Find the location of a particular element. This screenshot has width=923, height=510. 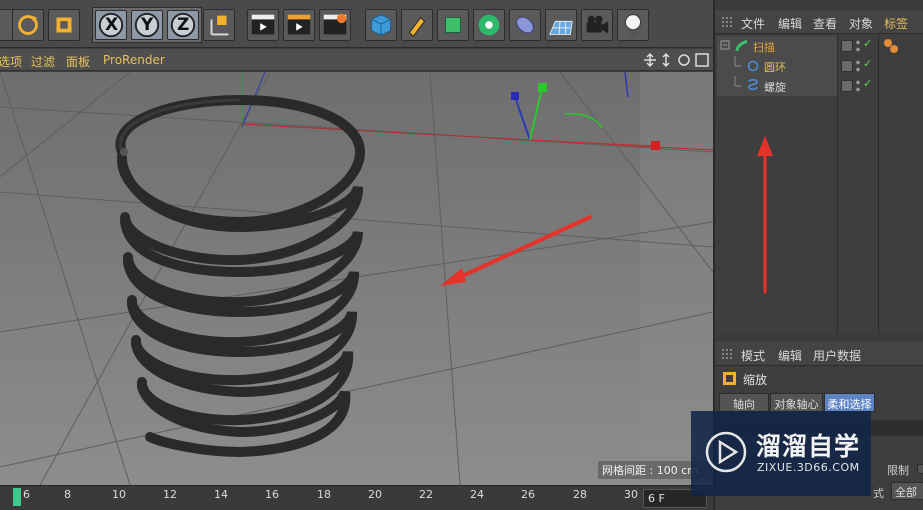

render-to-picture-viewer-button is located at coordinates (299, 25).